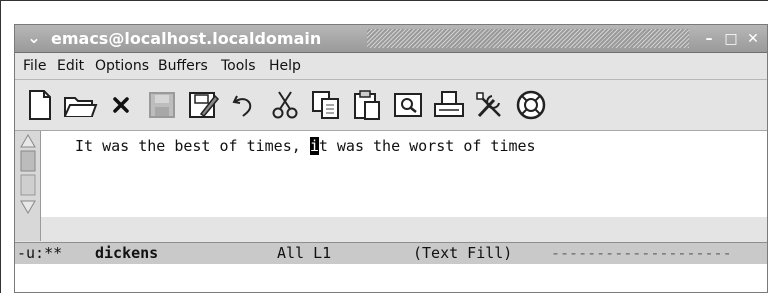 The height and width of the screenshot is (293, 768). I want to click on customize-icon, so click(490, 105).